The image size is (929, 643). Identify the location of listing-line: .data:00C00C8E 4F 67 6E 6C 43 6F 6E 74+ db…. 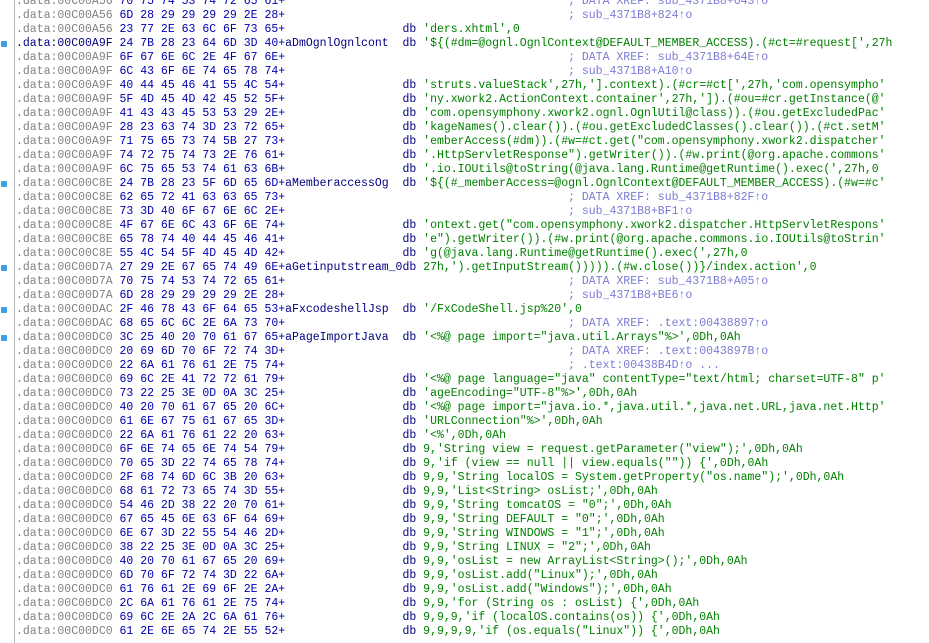
(472, 226).